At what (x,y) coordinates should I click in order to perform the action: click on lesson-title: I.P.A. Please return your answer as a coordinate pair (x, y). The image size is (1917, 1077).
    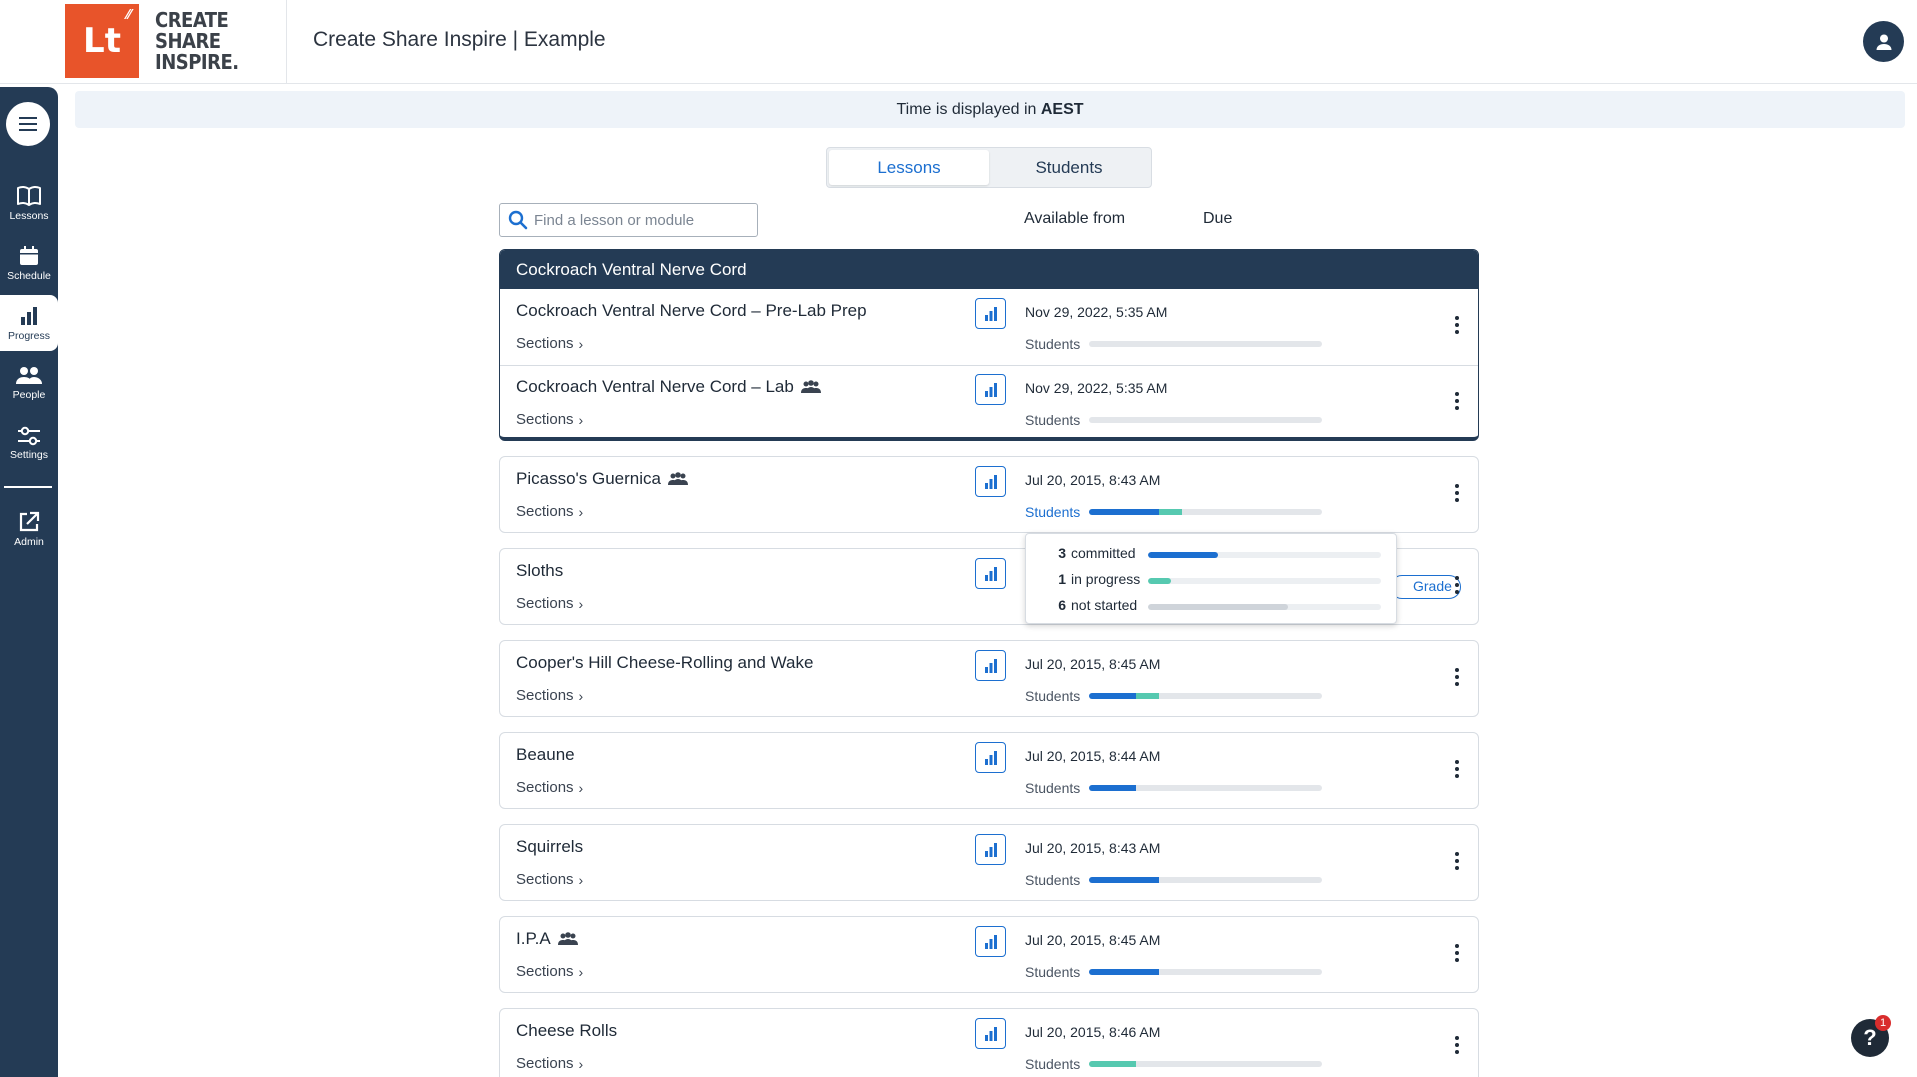
    Looking at the image, I should click on (547, 939).